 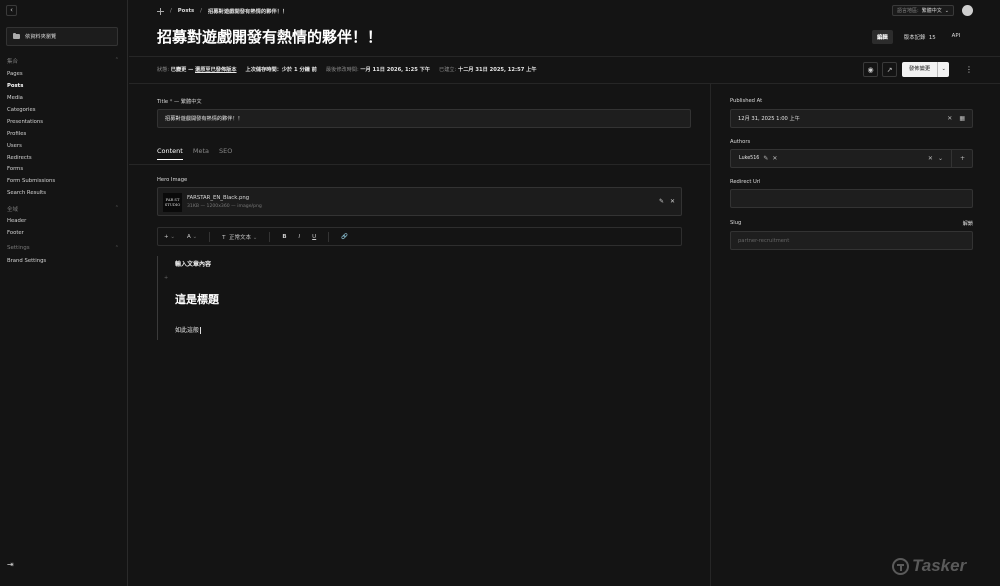 I want to click on revert-to-published-link: 還原至已發佈版本, so click(x=216, y=70).